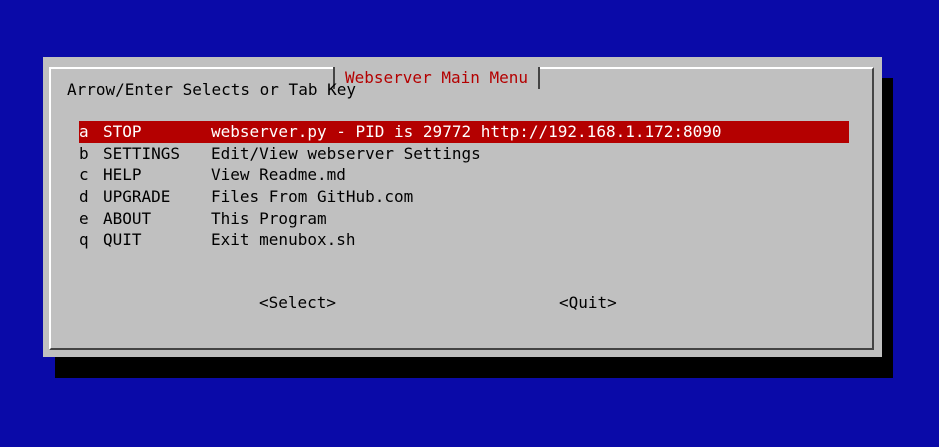  What do you see at coordinates (122, 175) in the screenshot?
I see `menu-item-tag: HELP` at bounding box center [122, 175].